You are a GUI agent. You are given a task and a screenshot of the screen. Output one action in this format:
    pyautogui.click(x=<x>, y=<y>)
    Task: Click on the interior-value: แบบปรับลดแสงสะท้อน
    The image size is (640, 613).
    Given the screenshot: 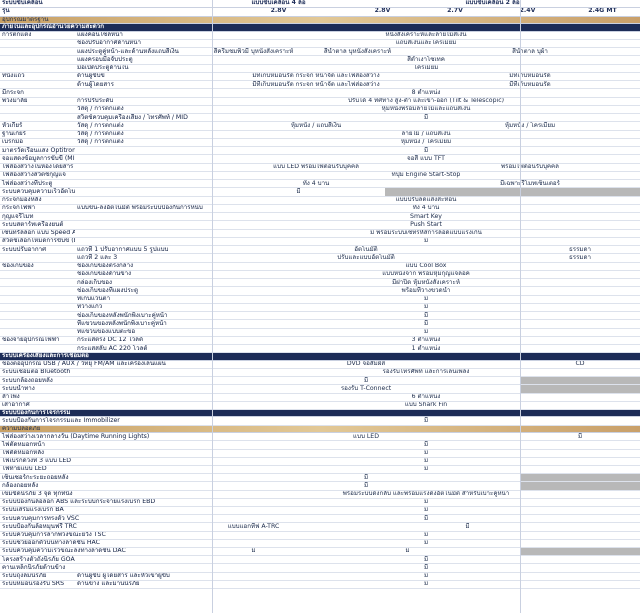 What is the action you would take?
    pyautogui.click(x=426, y=200)
    